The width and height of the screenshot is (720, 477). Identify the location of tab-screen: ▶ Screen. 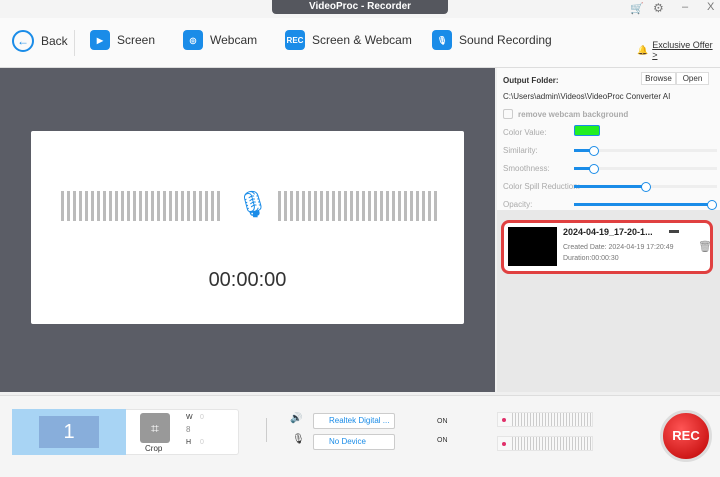
(122, 40).